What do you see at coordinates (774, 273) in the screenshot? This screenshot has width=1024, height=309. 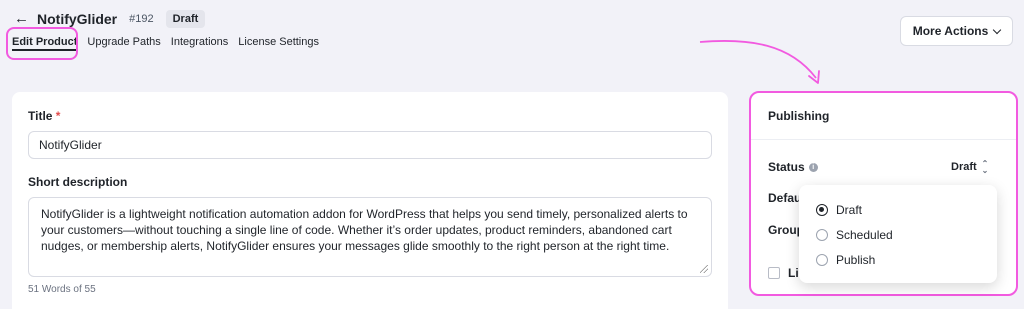 I see `license-checkbox` at bounding box center [774, 273].